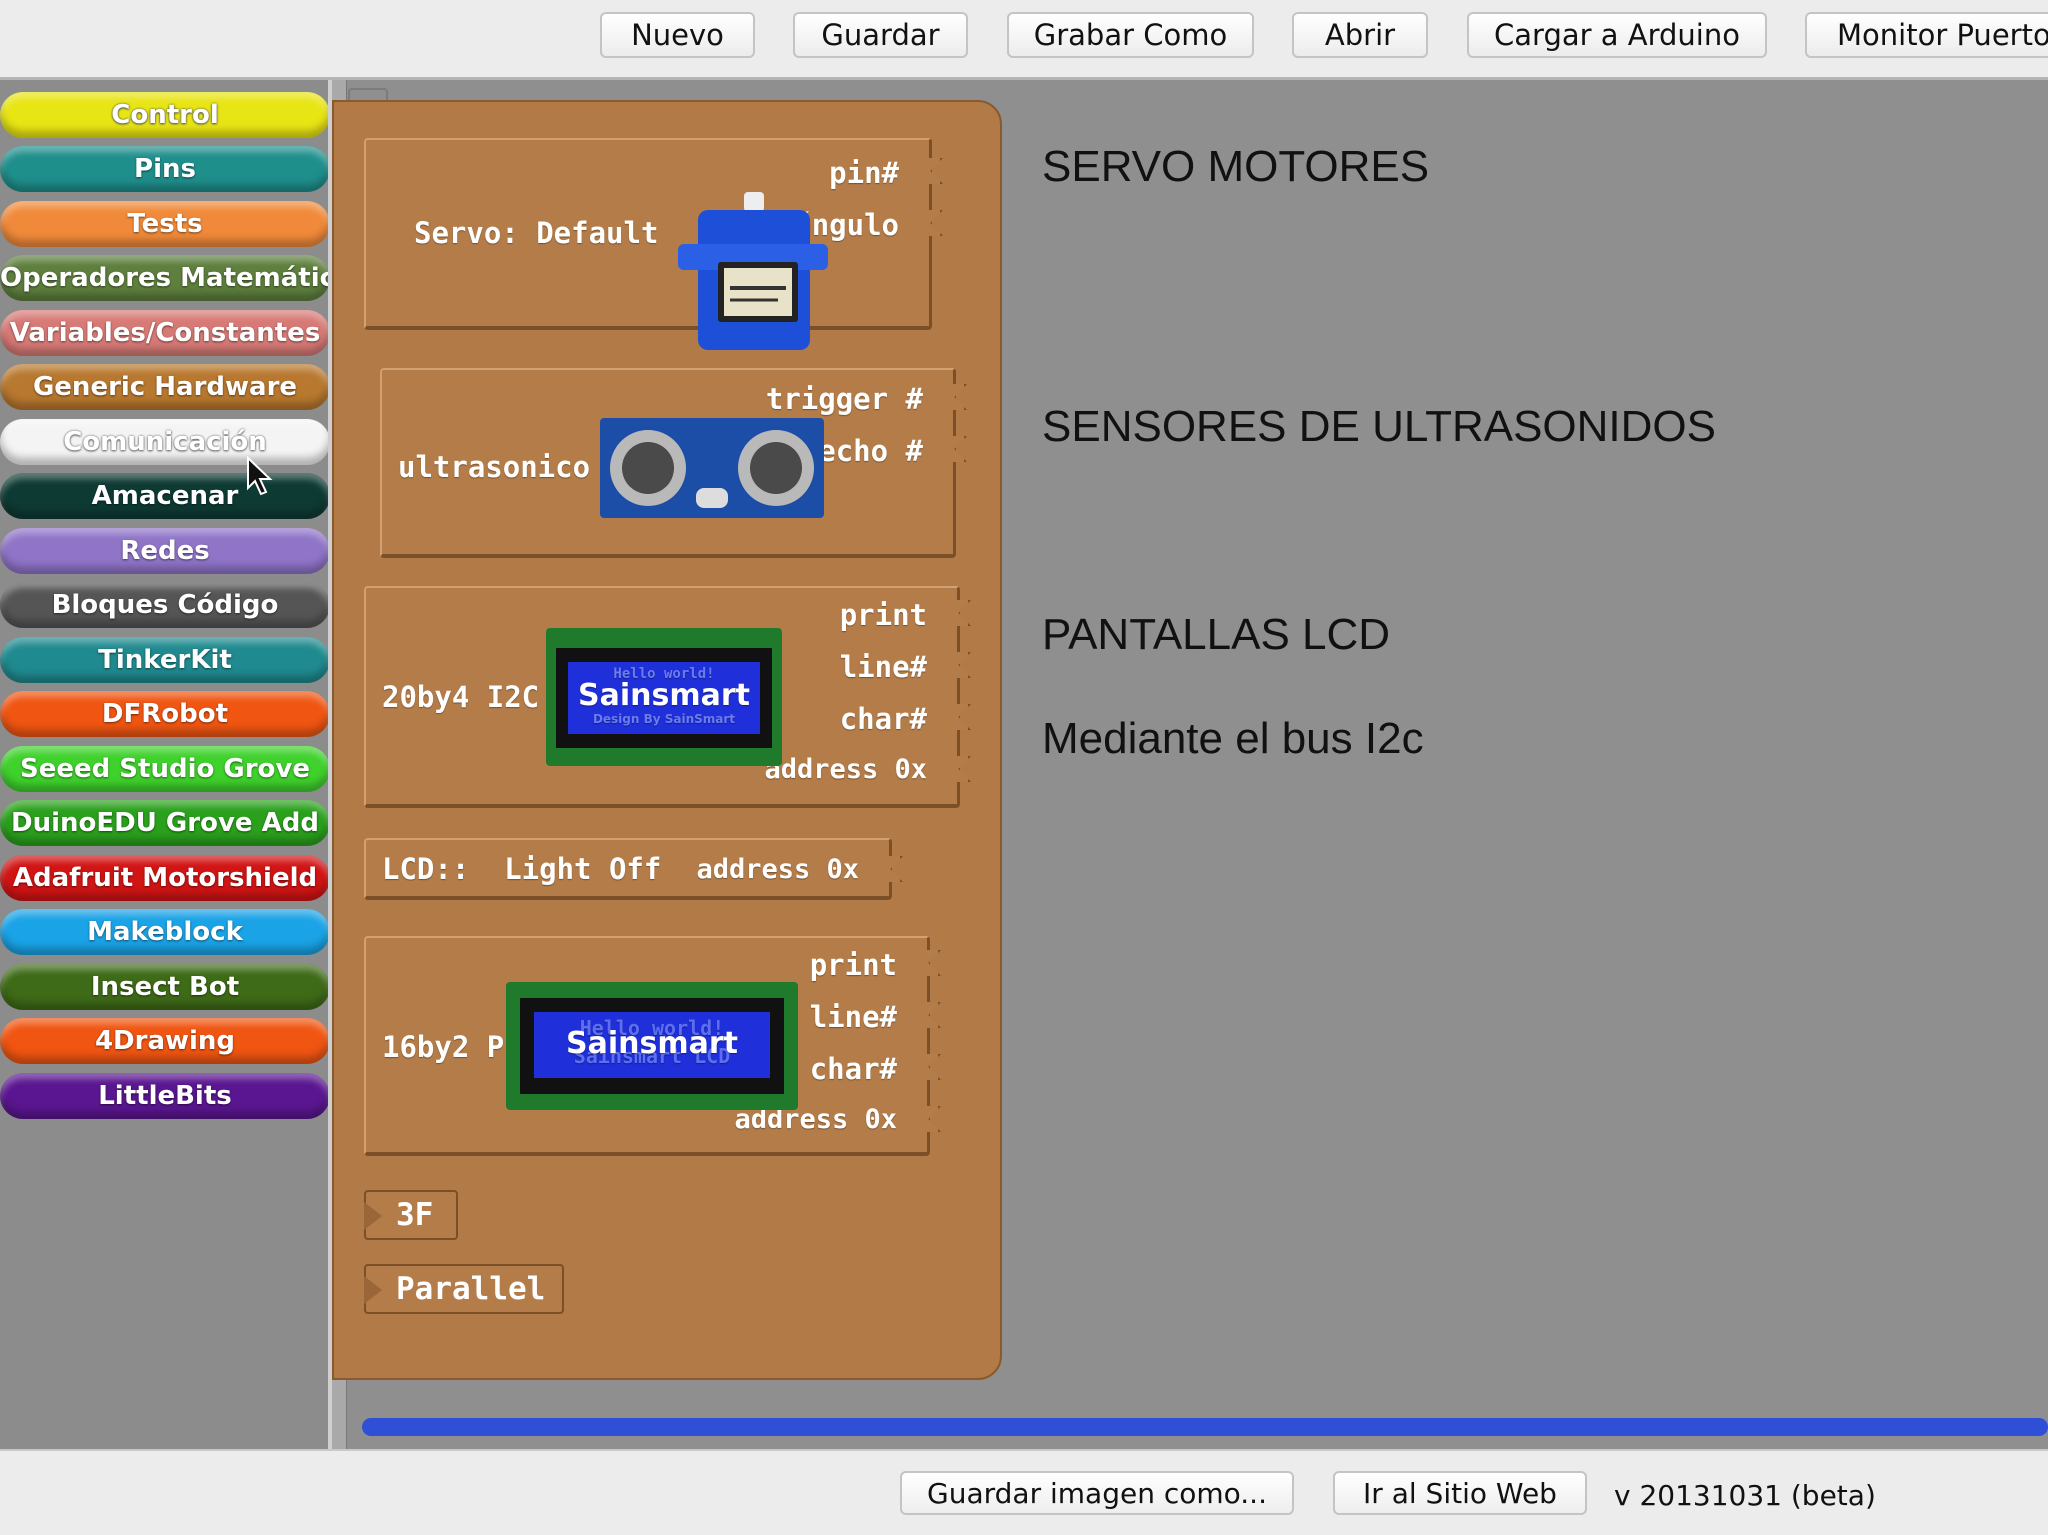  Describe the element at coordinates (164, 987) in the screenshot. I see `category-insect-bot: Insect Bot` at that location.